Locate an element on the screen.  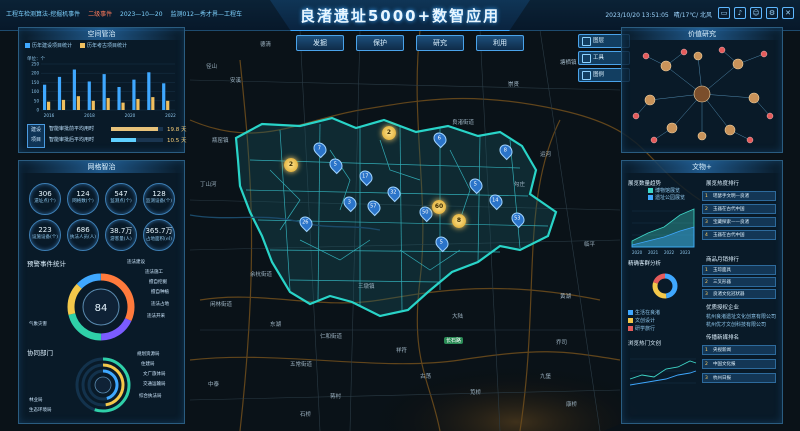
y-tick-label: 0 is located at coordinates (37, 110).